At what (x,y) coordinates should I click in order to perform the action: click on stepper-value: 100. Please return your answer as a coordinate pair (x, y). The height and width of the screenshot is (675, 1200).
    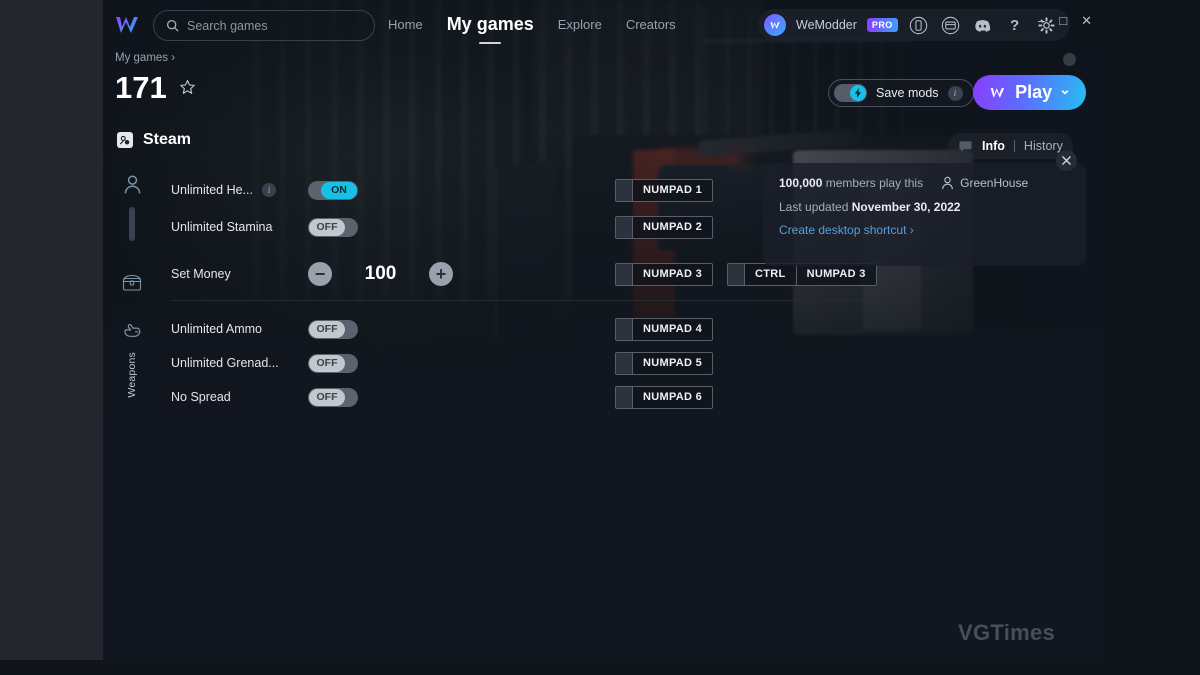
    Looking at the image, I should click on (380, 273).